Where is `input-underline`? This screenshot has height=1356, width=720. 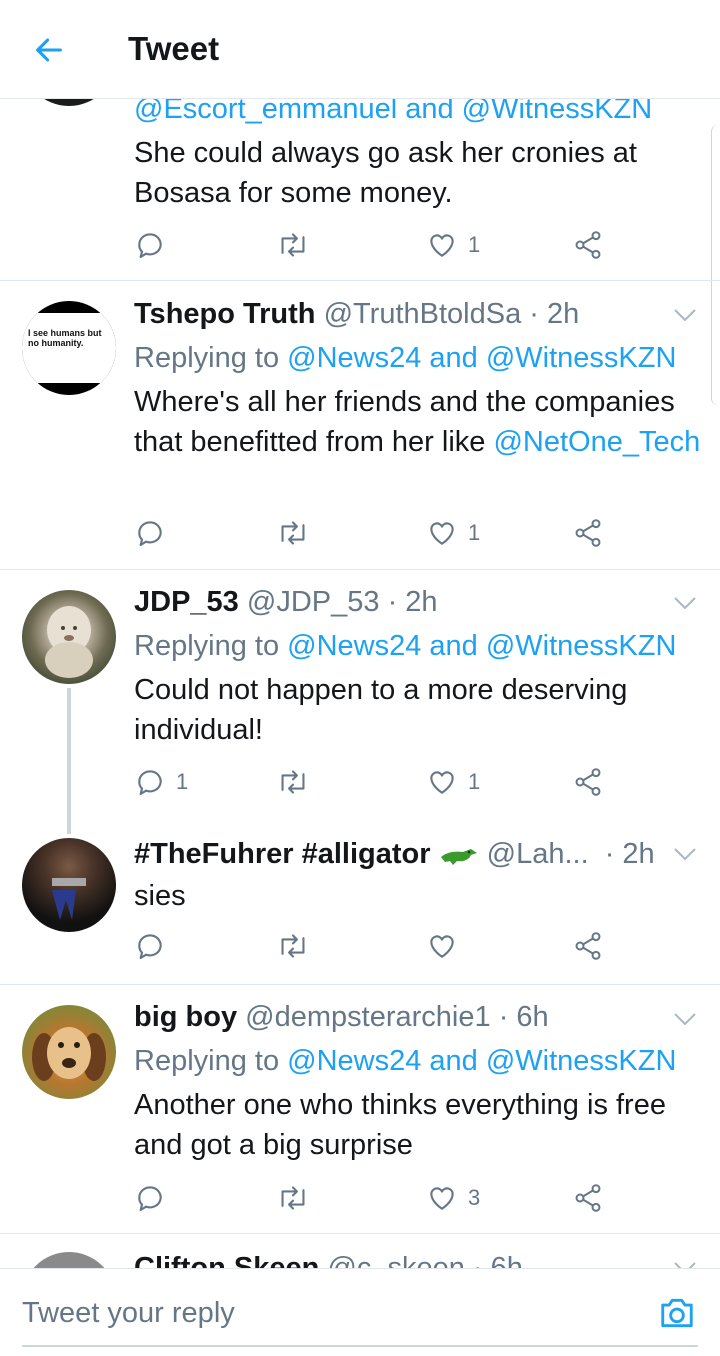
input-underline is located at coordinates (360, 1346).